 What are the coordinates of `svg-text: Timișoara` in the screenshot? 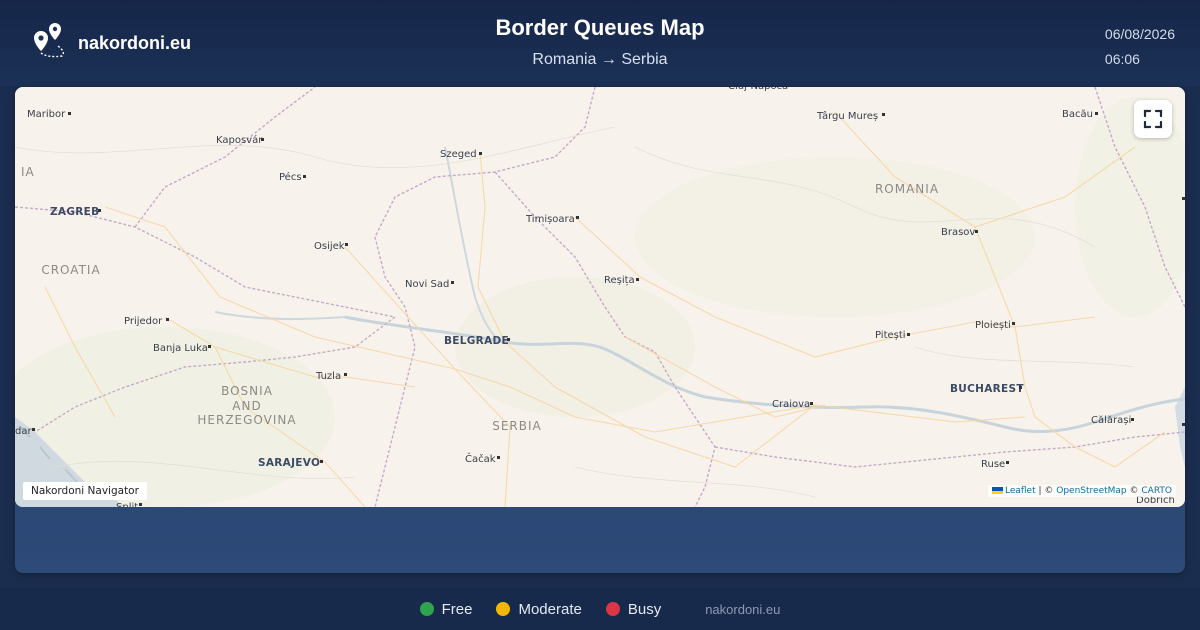 It's located at (550, 219).